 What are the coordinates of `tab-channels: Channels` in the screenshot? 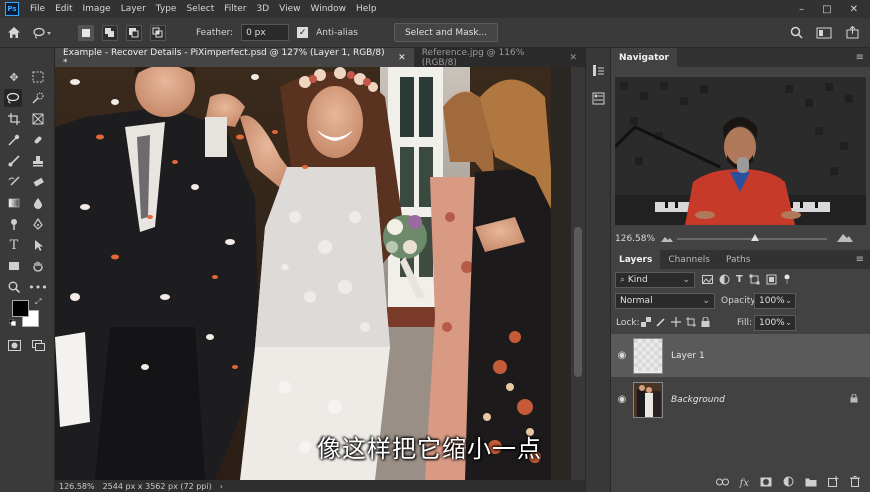 It's located at (689, 259).